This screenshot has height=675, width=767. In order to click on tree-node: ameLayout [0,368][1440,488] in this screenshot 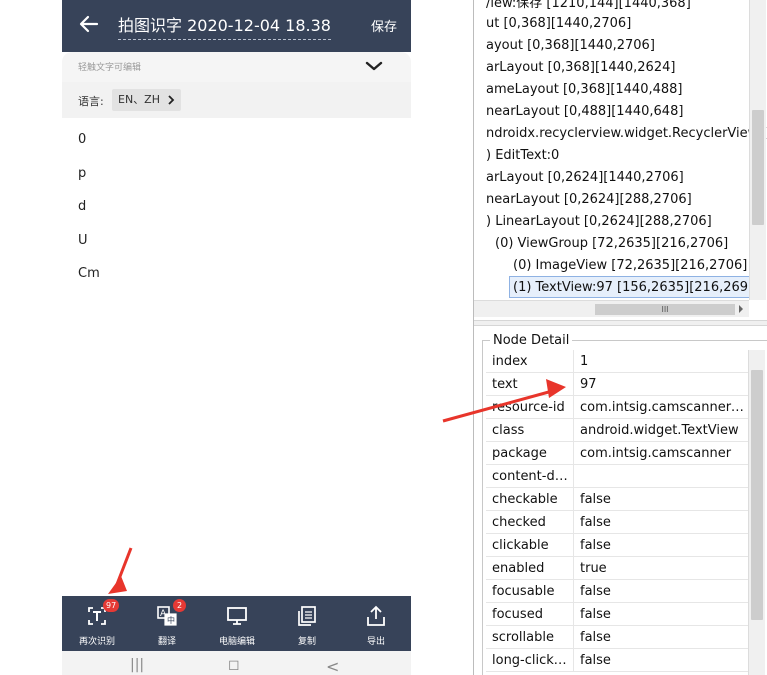, I will do `click(584, 90)`.